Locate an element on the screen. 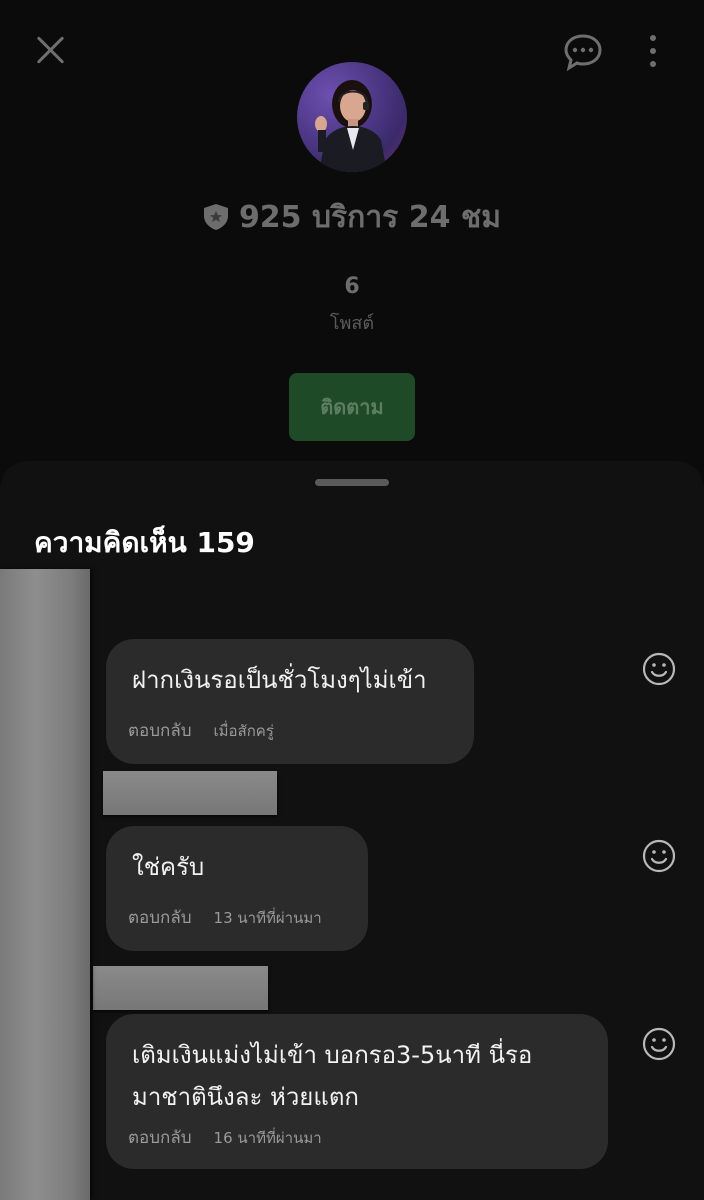 The height and width of the screenshot is (1200, 704). avatar-portrait is located at coordinates (351, 126).